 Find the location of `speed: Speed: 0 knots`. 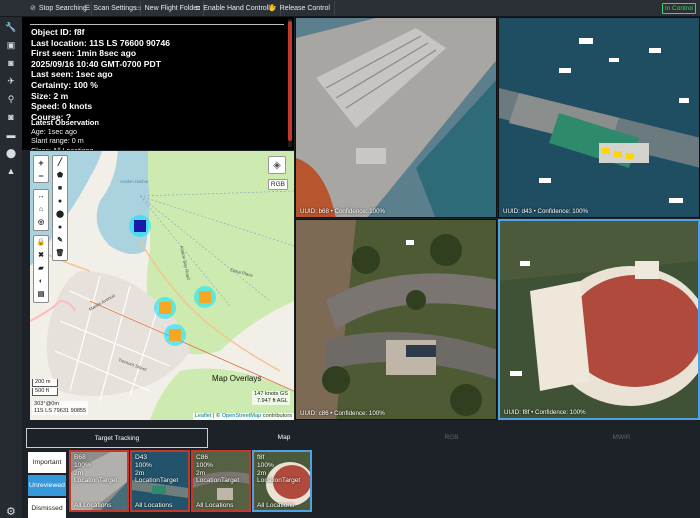

speed: Speed: 0 knots is located at coordinates (62, 106).